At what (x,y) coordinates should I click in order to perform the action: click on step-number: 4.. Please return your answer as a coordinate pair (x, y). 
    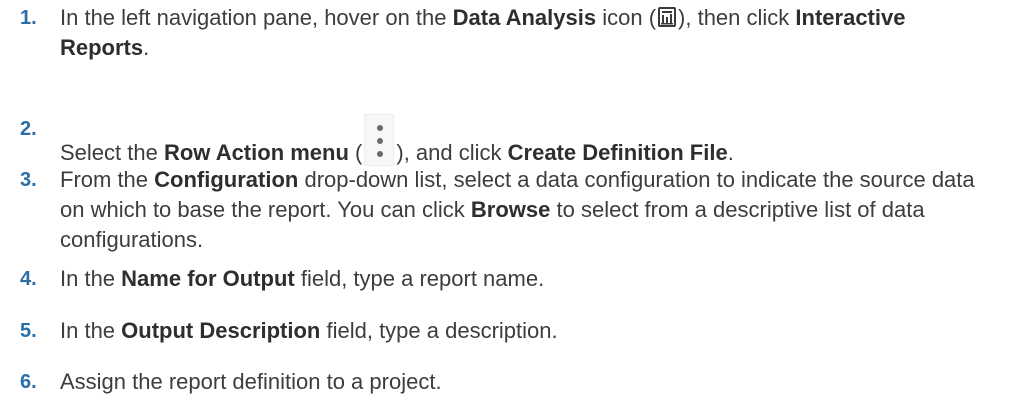
    Looking at the image, I should click on (28, 279).